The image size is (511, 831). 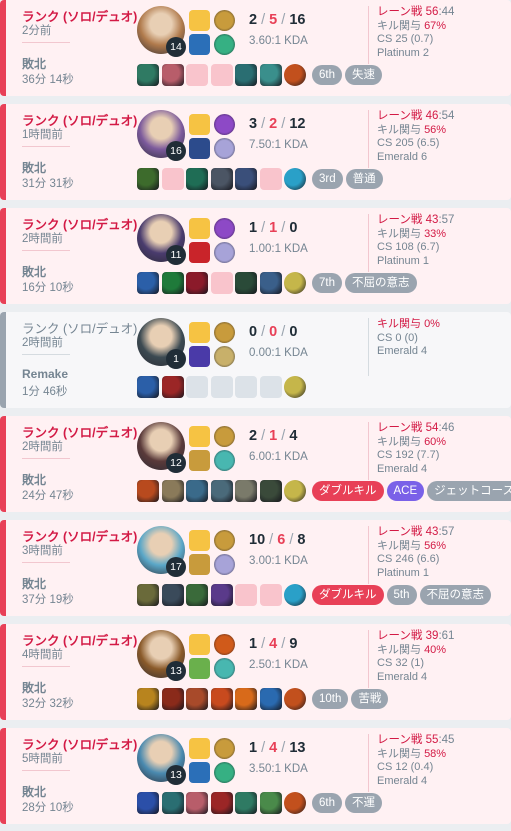 I want to click on match-badge: 3rd, so click(x=327, y=179).